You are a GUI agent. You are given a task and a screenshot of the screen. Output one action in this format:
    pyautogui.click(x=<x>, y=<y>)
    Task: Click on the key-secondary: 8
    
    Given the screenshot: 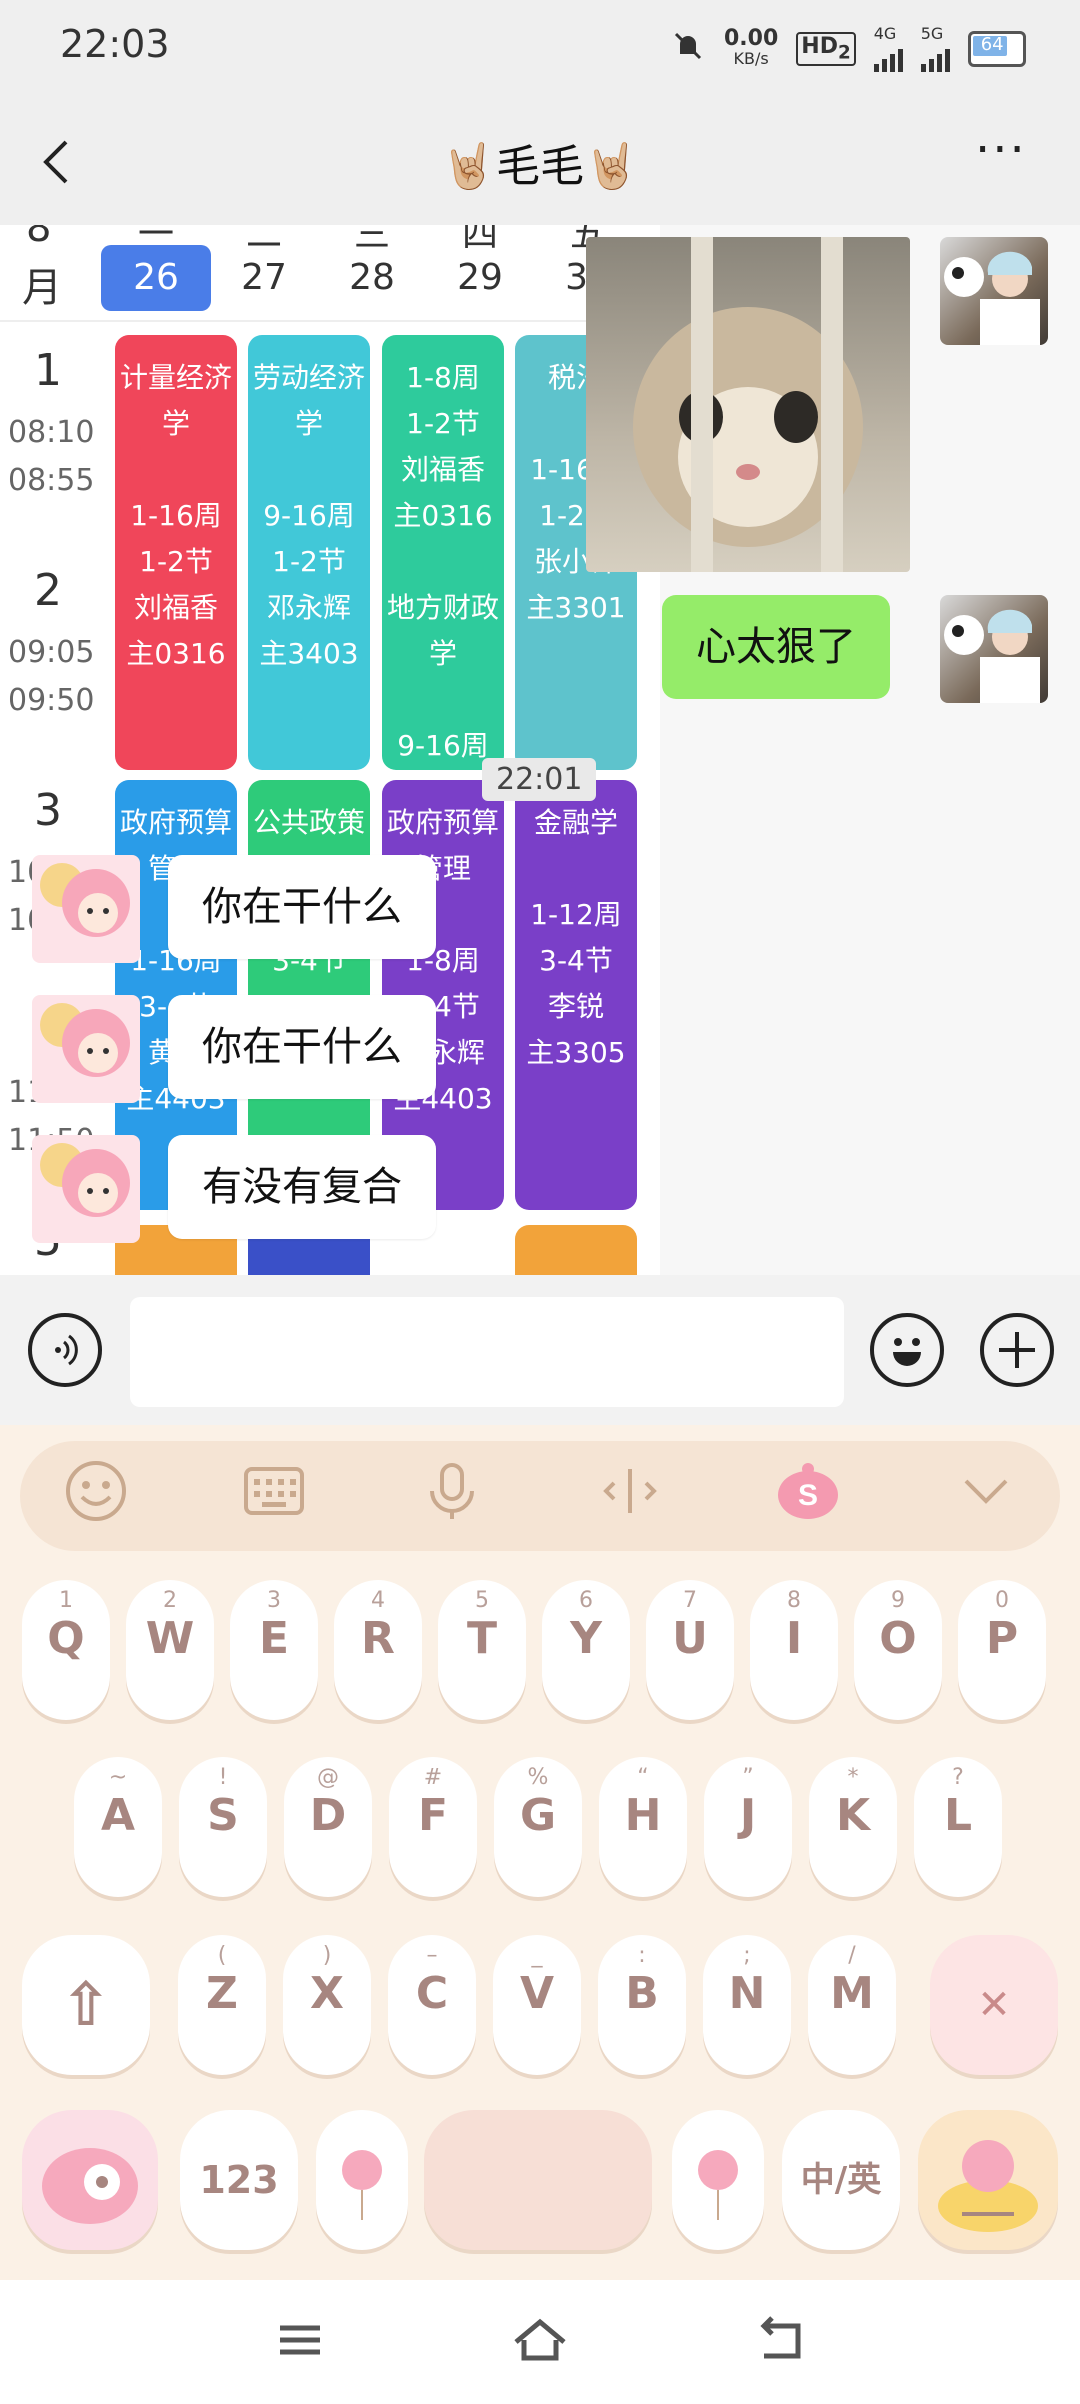 What is the action you would take?
    pyautogui.click(x=794, y=1600)
    